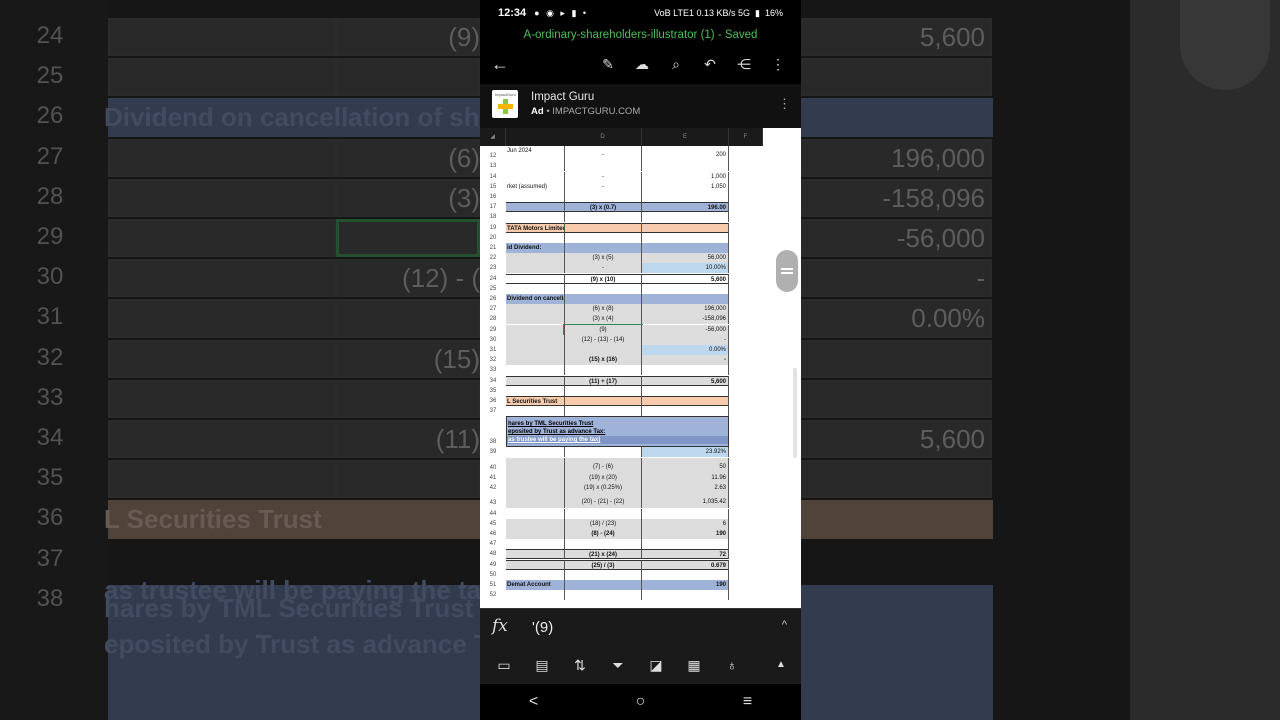 Image resolution: width=1280 pixels, height=720 pixels. What do you see at coordinates (493, 381) in the screenshot?
I see `row-number: 34` at bounding box center [493, 381].